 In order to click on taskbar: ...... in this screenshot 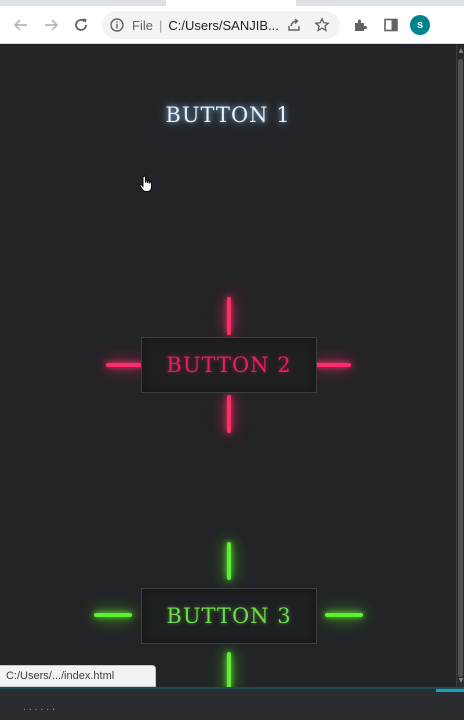, I will do `click(232, 703)`.